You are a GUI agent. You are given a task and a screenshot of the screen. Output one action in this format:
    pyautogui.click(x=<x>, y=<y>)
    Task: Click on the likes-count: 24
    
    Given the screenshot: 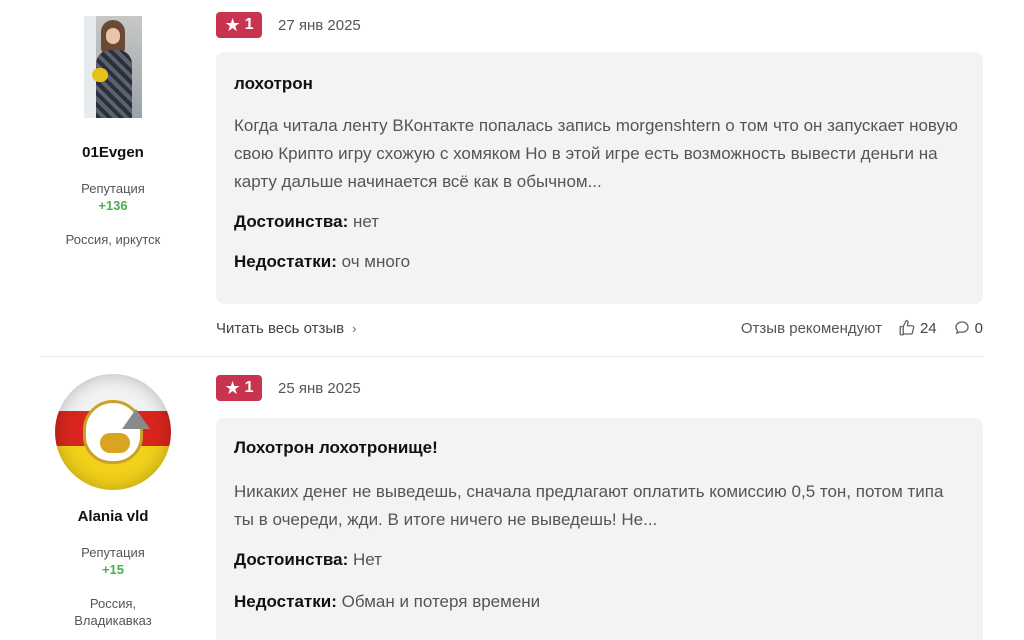 What is the action you would take?
    pyautogui.click(x=928, y=328)
    